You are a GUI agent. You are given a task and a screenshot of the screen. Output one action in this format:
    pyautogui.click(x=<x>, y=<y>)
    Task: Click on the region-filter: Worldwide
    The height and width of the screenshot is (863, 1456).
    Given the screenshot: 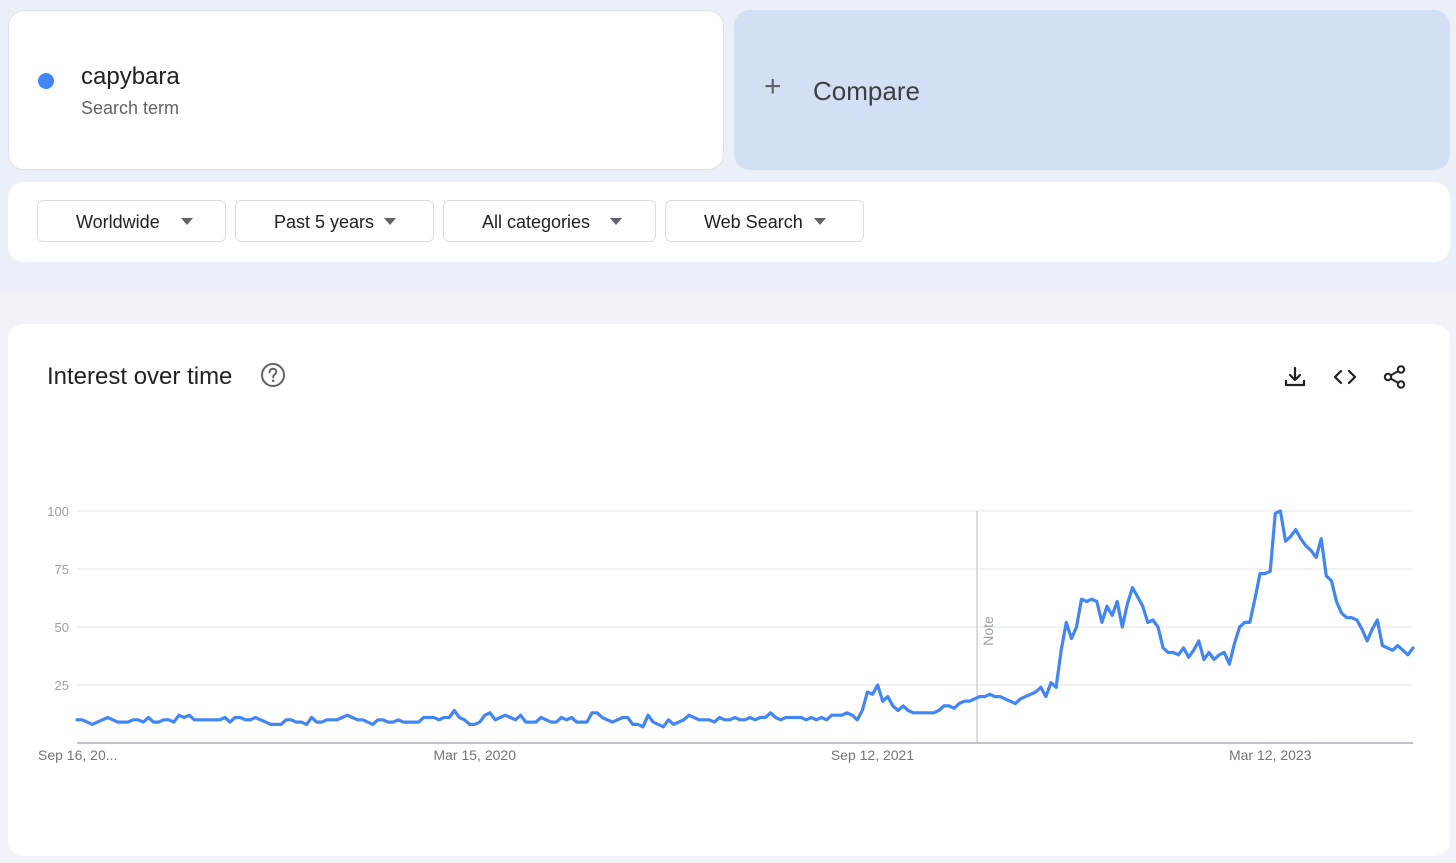 What is the action you would take?
    pyautogui.click(x=131, y=221)
    